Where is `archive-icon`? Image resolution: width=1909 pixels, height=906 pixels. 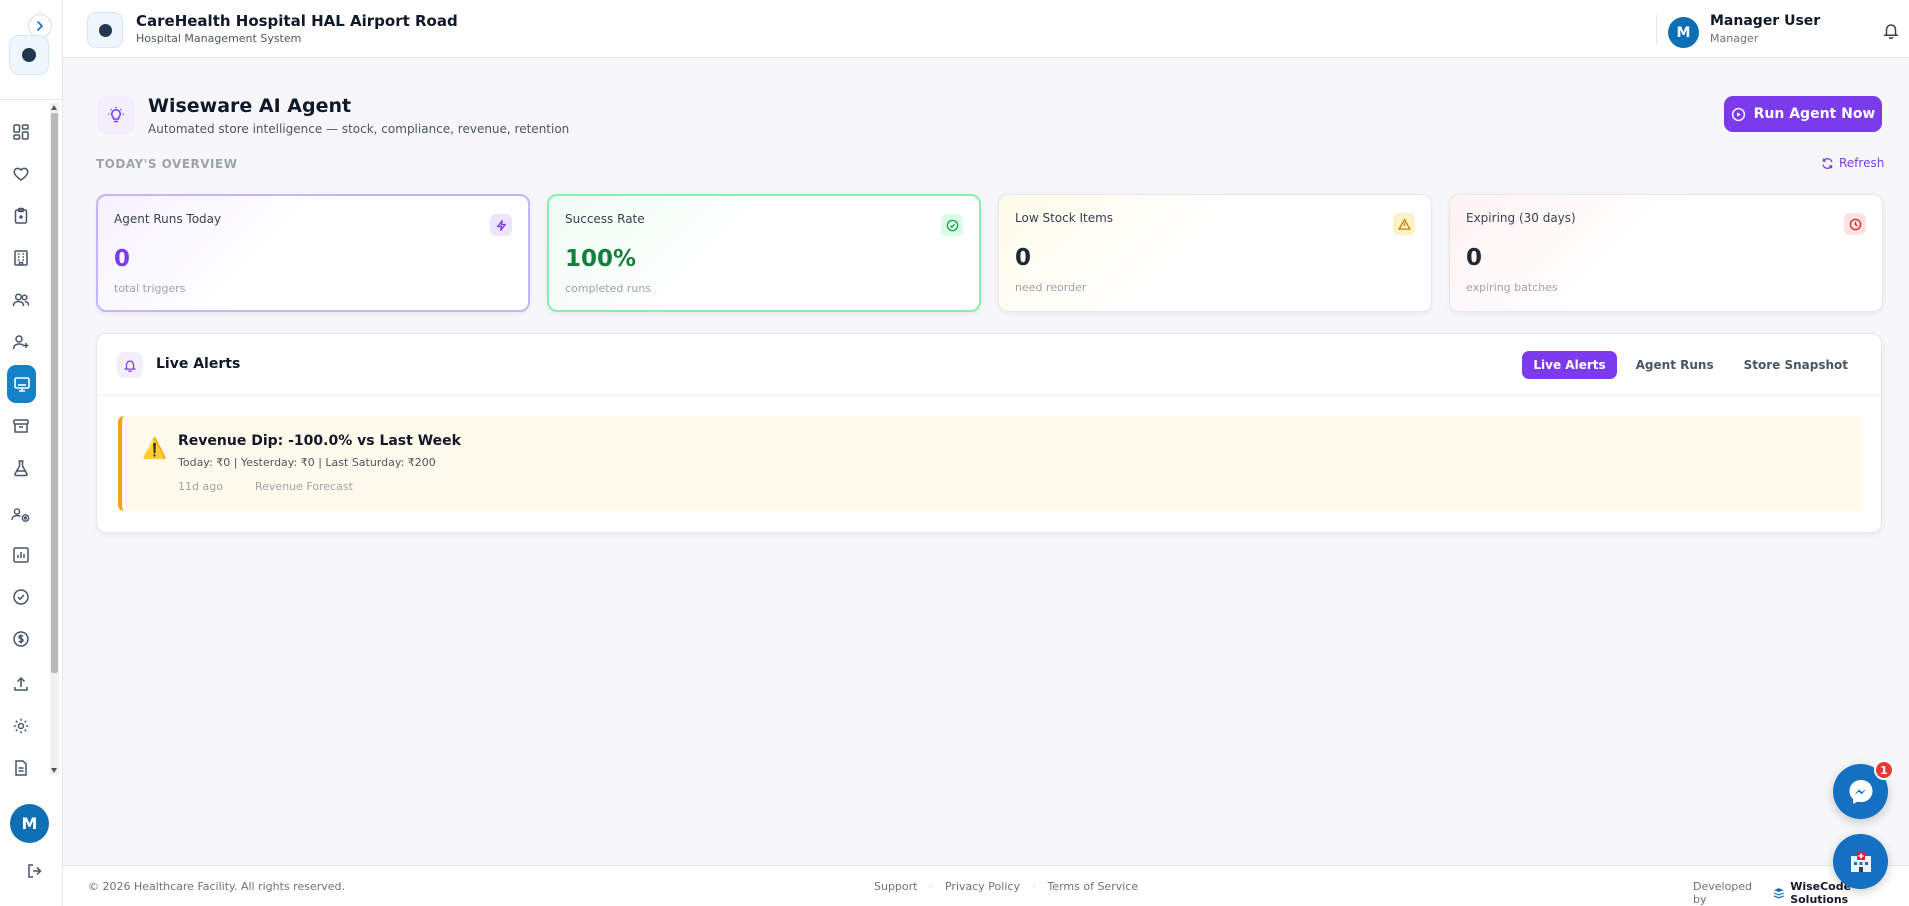 archive-icon is located at coordinates (21, 426).